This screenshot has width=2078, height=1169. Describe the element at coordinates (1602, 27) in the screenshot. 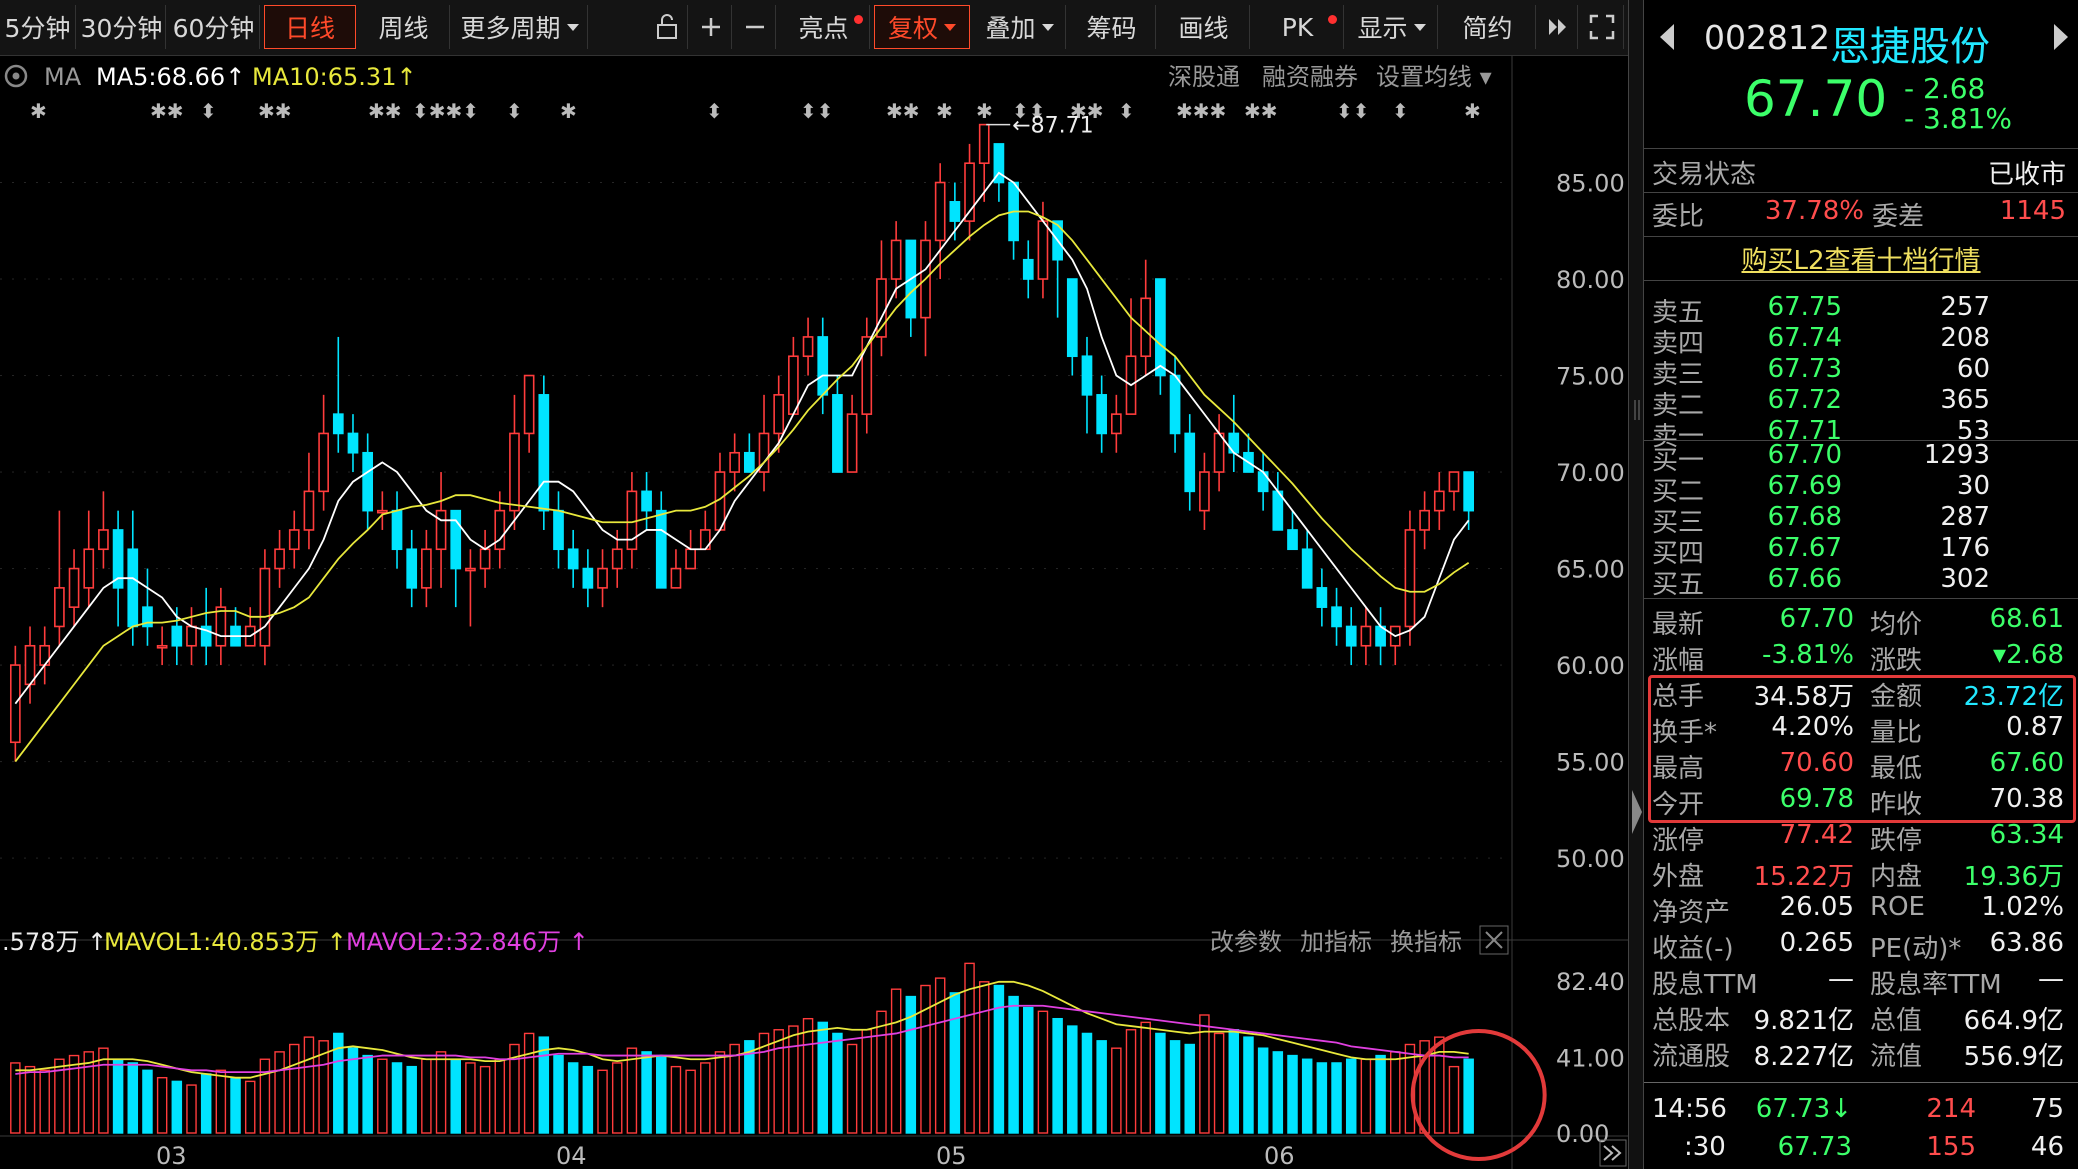

I see `fullscreen-button` at that location.